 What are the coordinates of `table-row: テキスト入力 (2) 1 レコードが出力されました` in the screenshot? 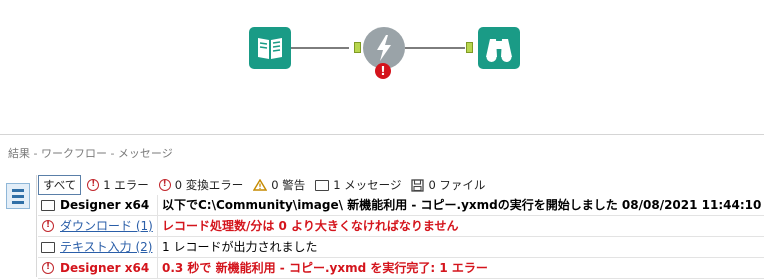 It's located at (401, 247).